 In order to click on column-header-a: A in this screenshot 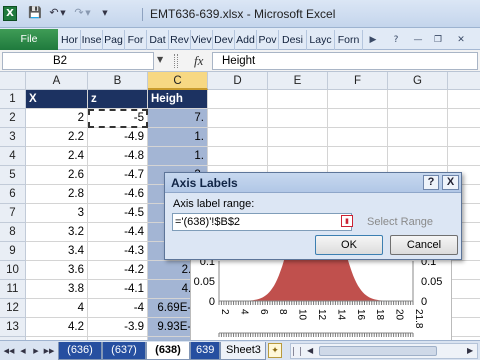, I will do `click(57, 81)`.